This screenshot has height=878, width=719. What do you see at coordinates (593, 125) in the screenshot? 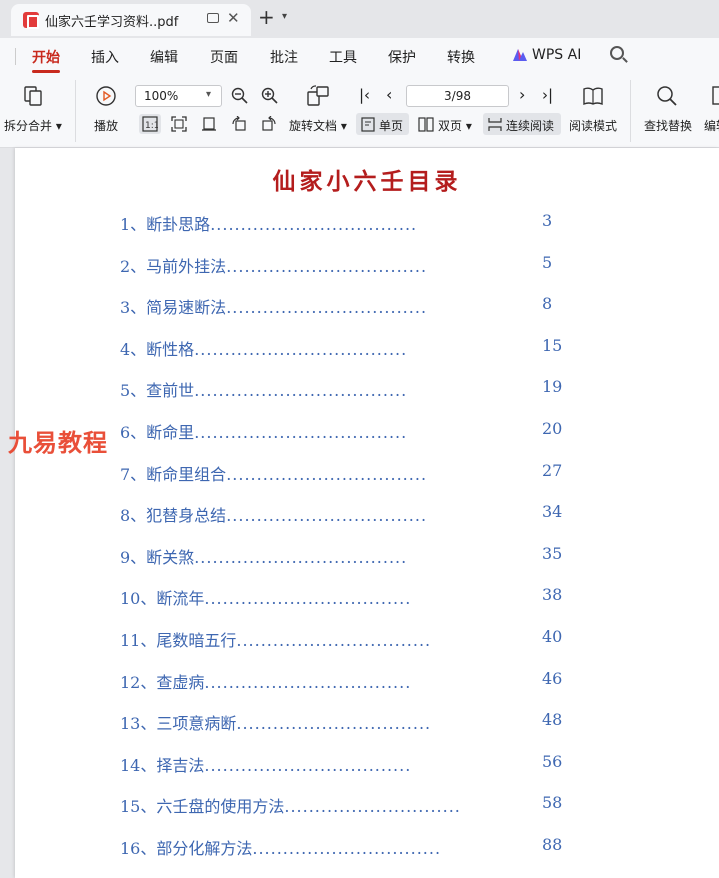
I see `read-mode-button: 阅读模式` at bounding box center [593, 125].